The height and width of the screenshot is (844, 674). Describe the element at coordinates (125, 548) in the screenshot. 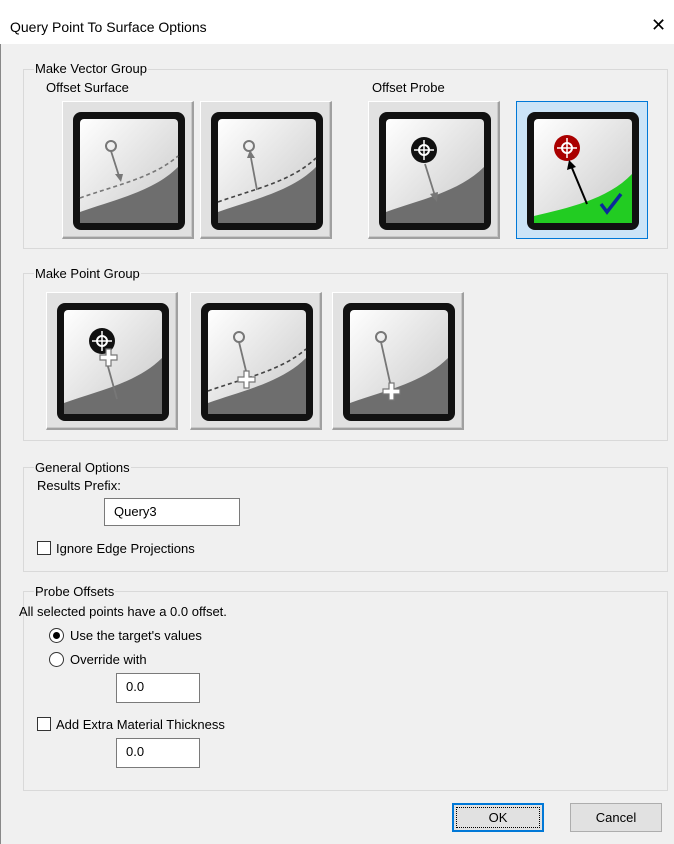

I see `ignore-edge-label: Ignore Edge Projections` at that location.